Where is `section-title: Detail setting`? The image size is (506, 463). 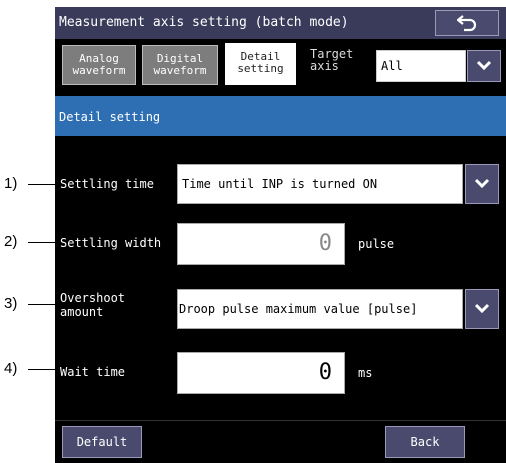 section-title: Detail setting is located at coordinates (110, 117).